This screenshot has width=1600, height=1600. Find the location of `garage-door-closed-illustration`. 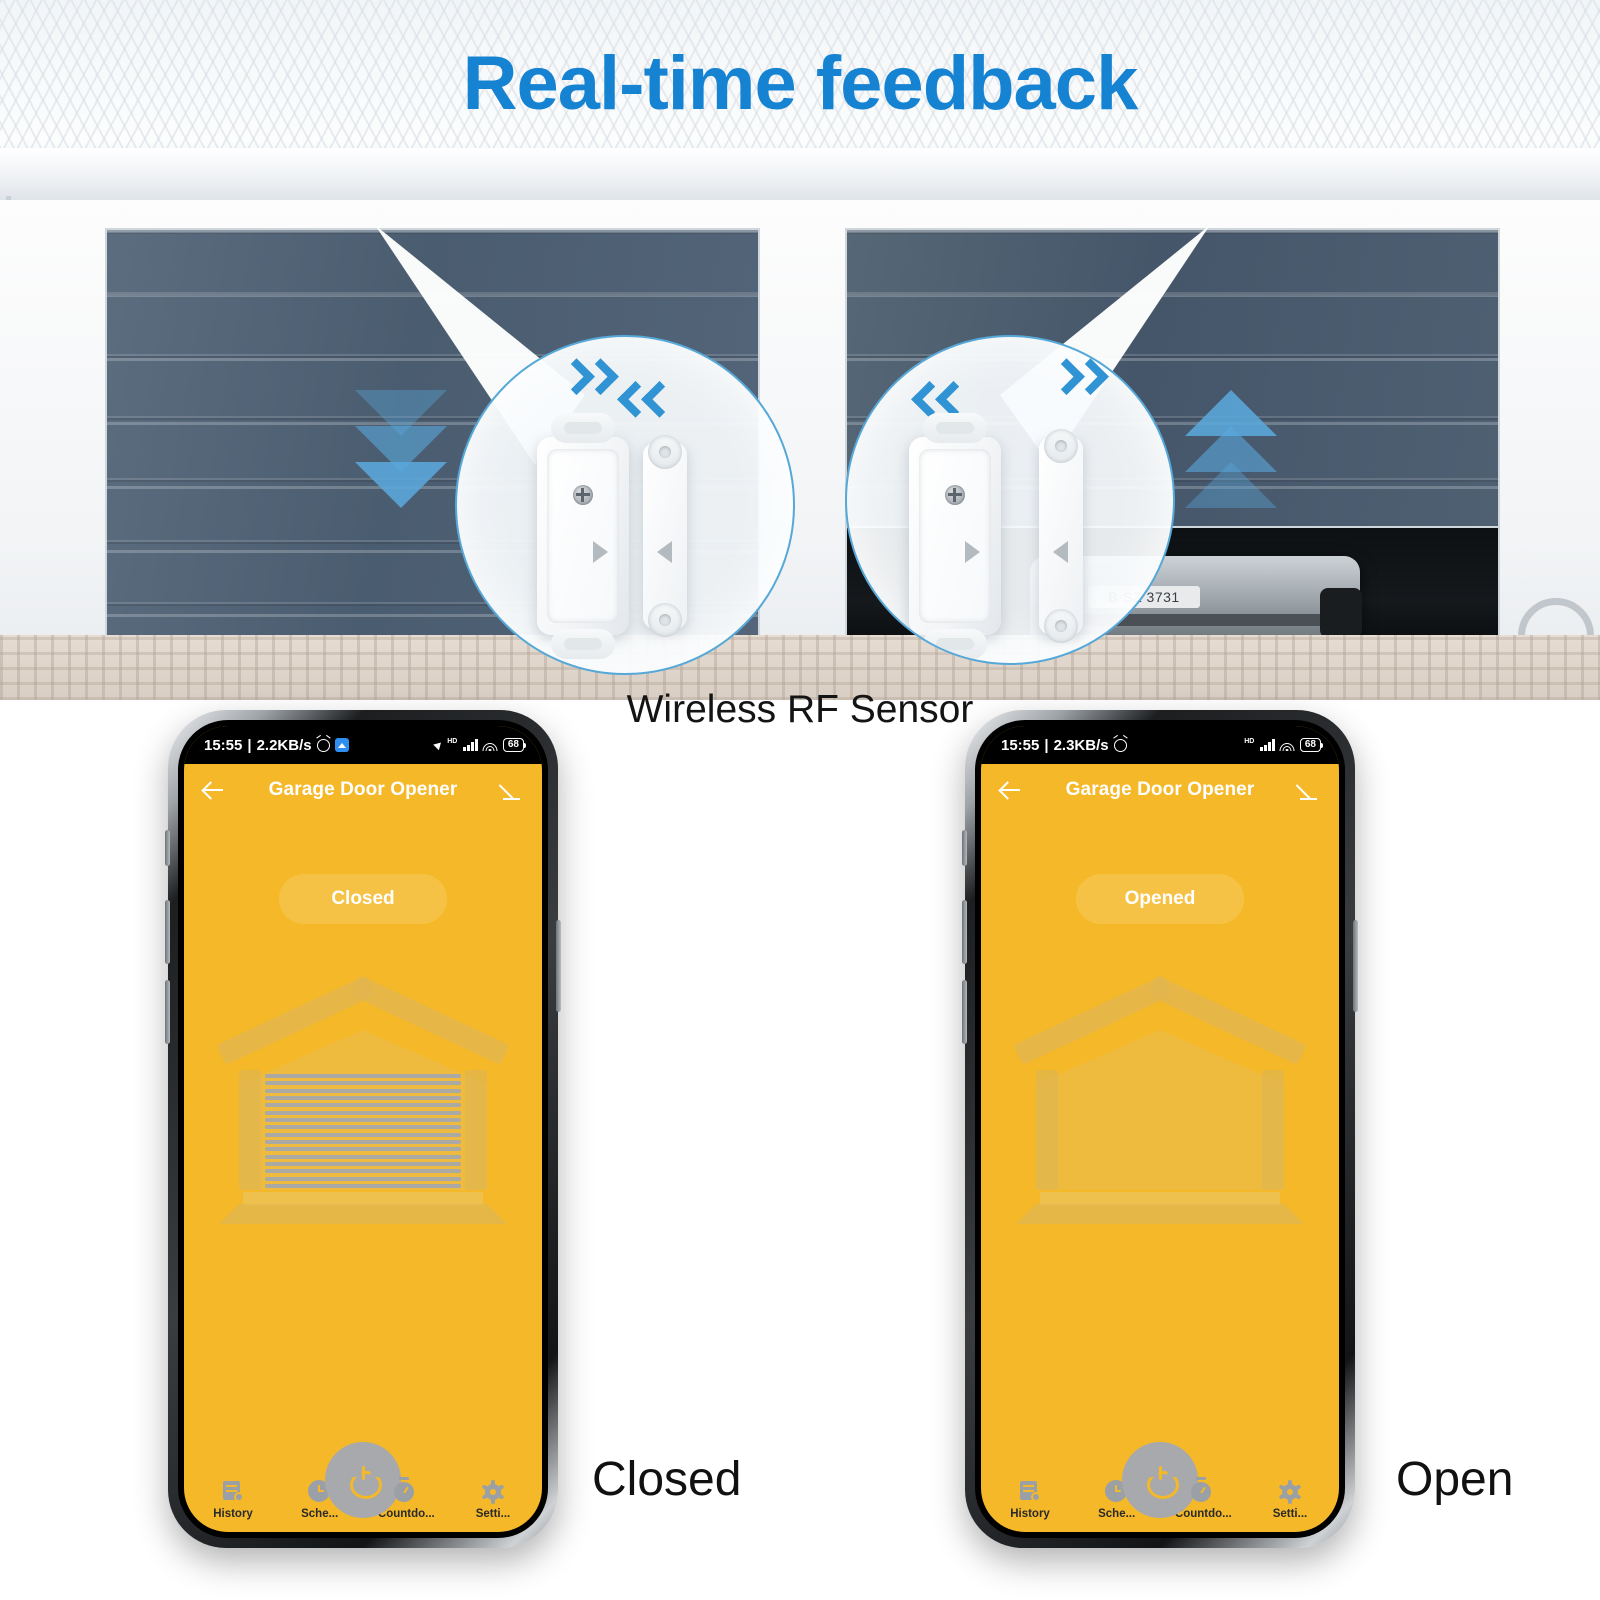

garage-door-closed-illustration is located at coordinates (363, 1103).